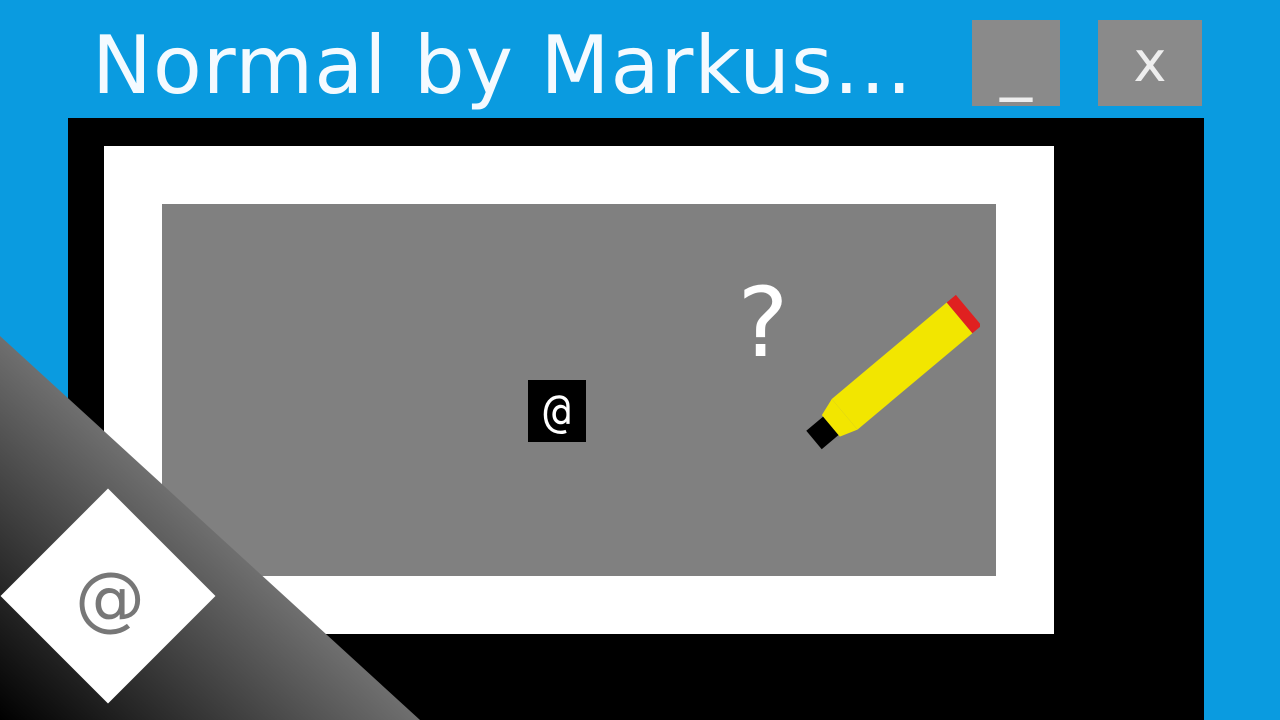 This screenshot has width=1280, height=720. I want to click on pencil-icon, so click(890, 375).